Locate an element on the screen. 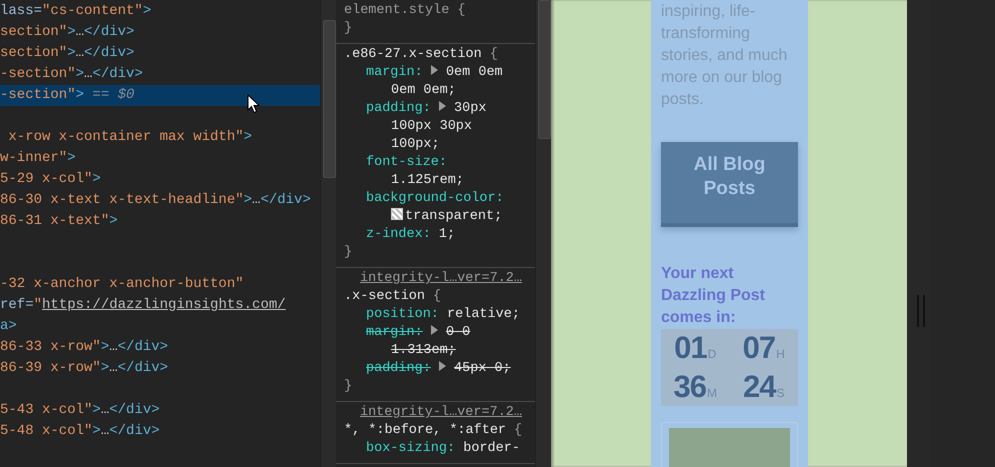 The width and height of the screenshot is (995, 467). code-line: -32 x-anchor x-anchor-button" is located at coordinates (160, 284).